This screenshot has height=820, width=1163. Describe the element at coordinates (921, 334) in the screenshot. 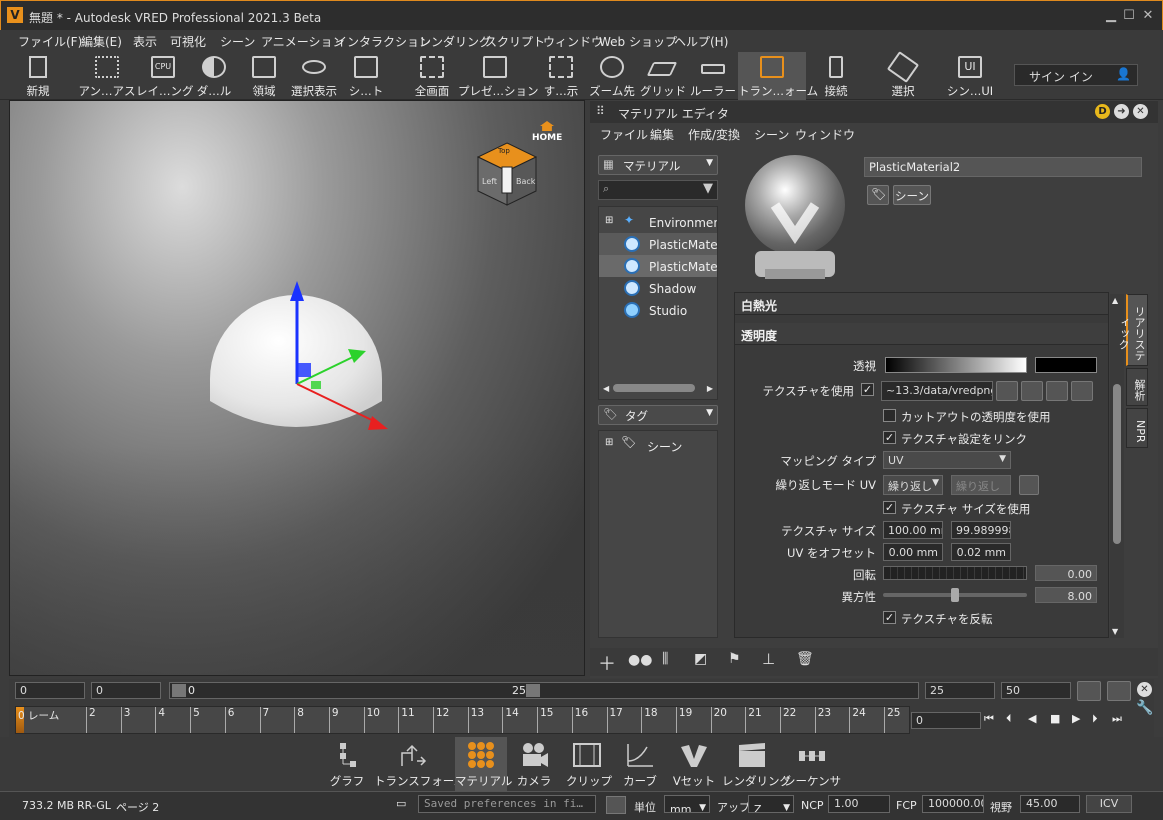

I see `section-transparency: 透明度` at that location.